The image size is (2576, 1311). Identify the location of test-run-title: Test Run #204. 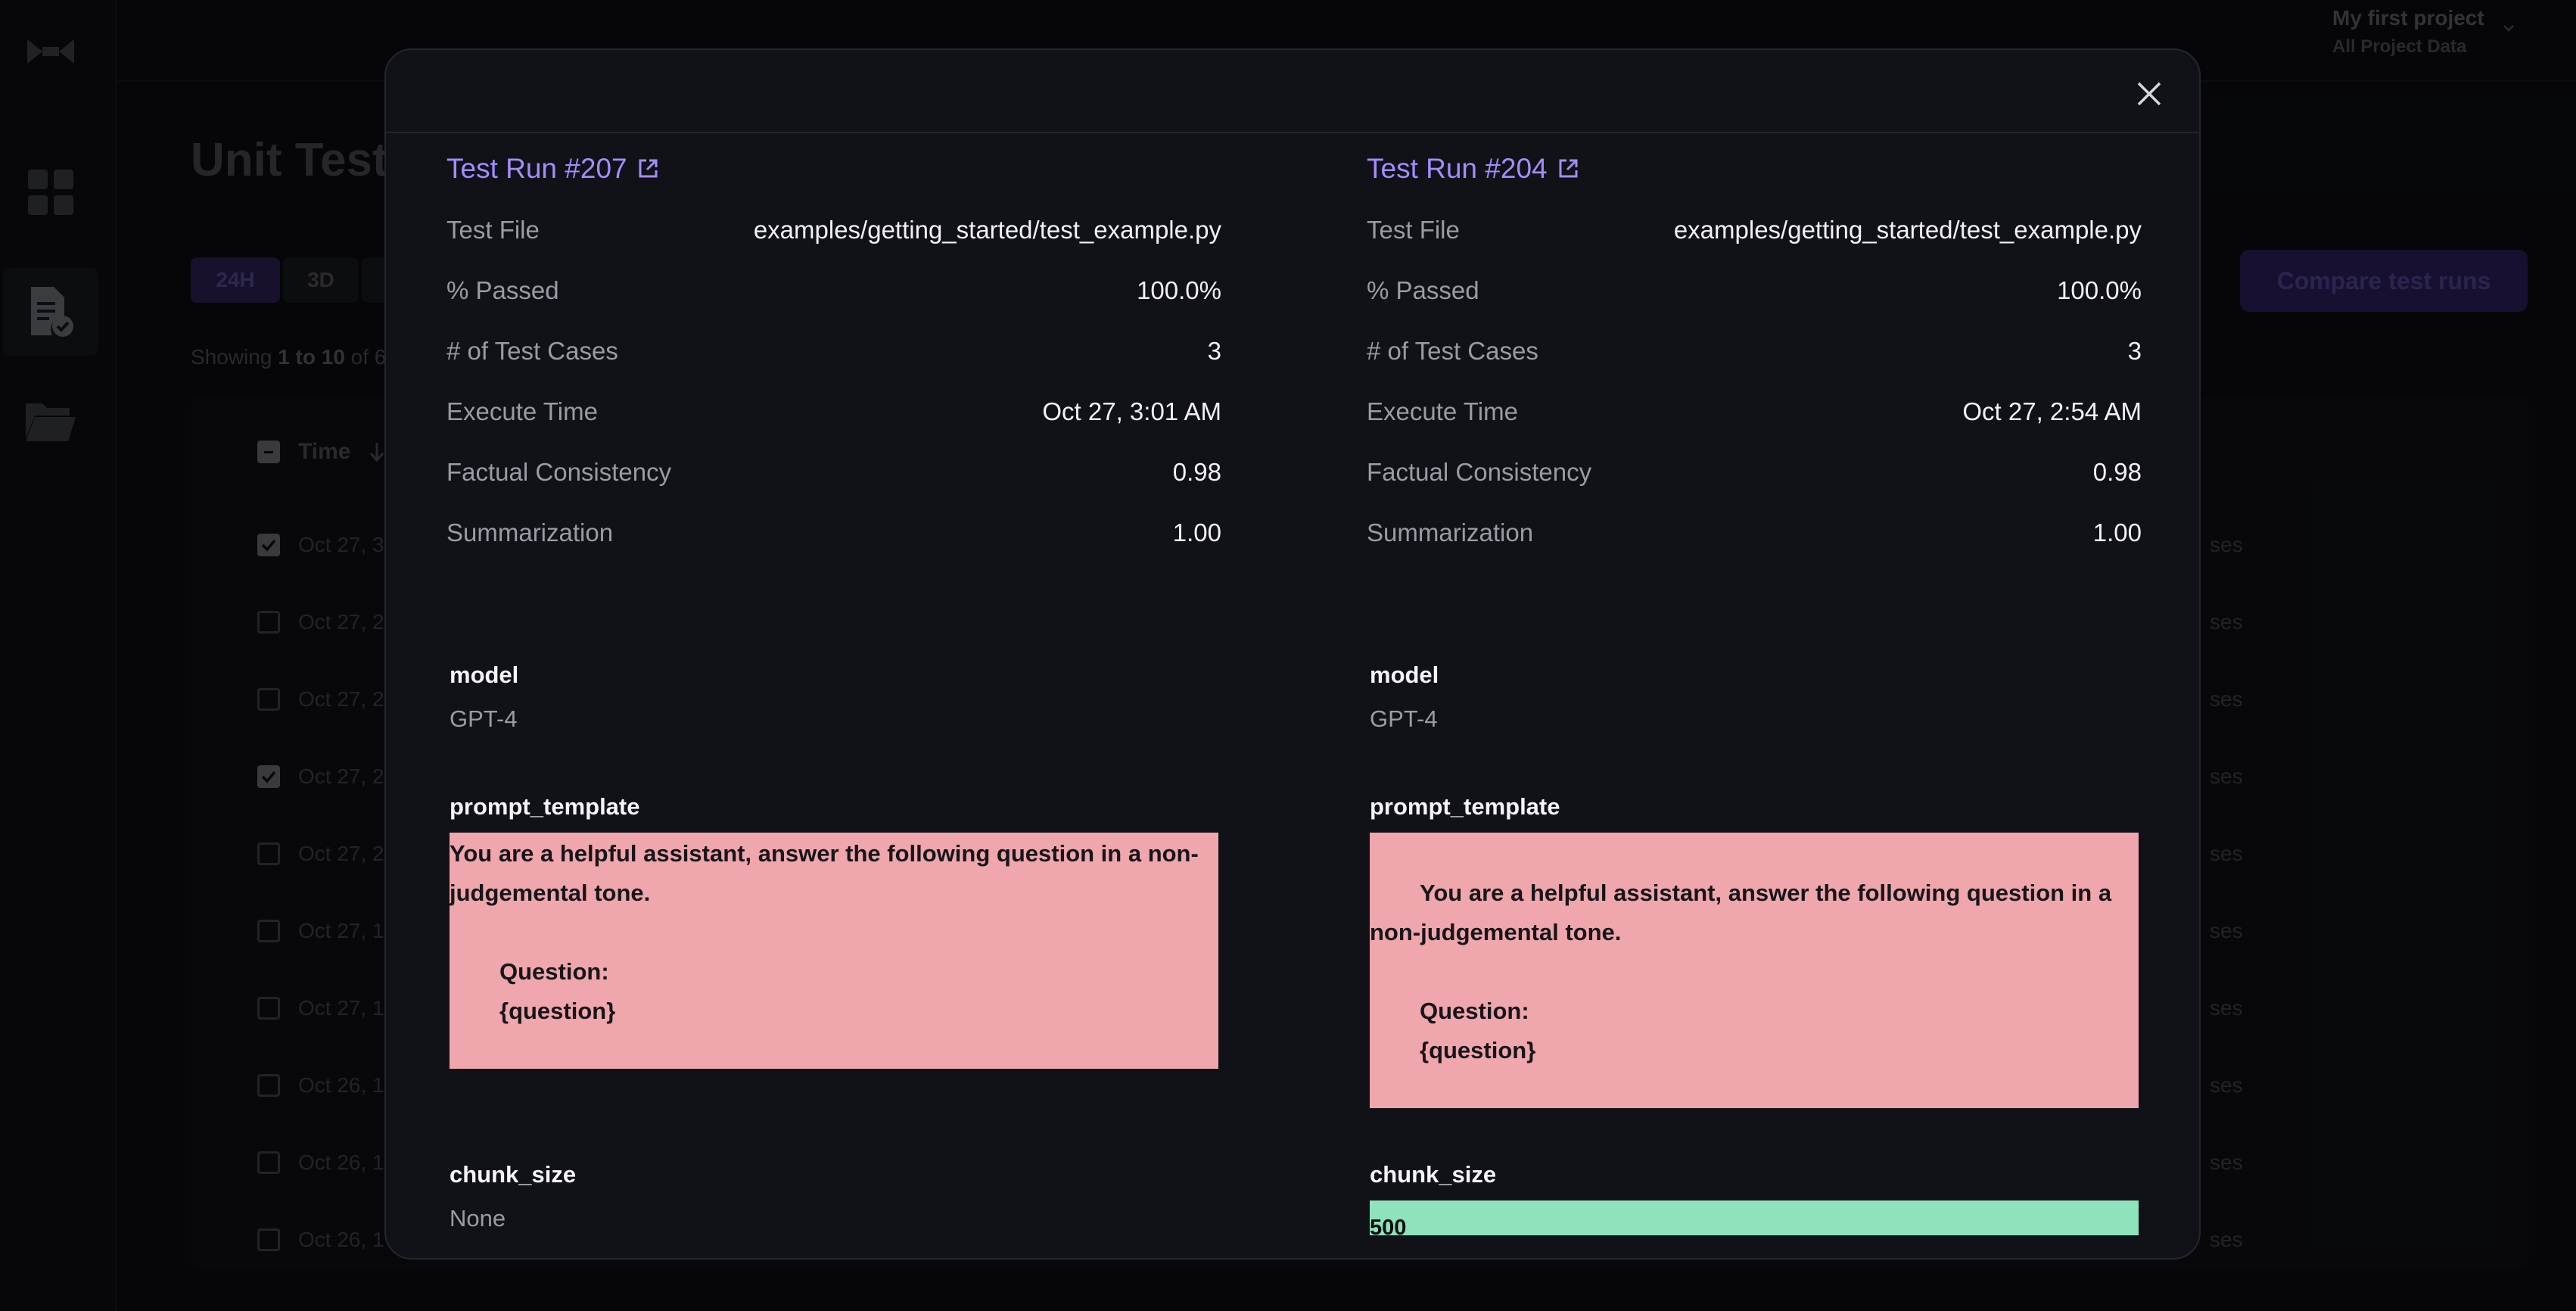
(1457, 169).